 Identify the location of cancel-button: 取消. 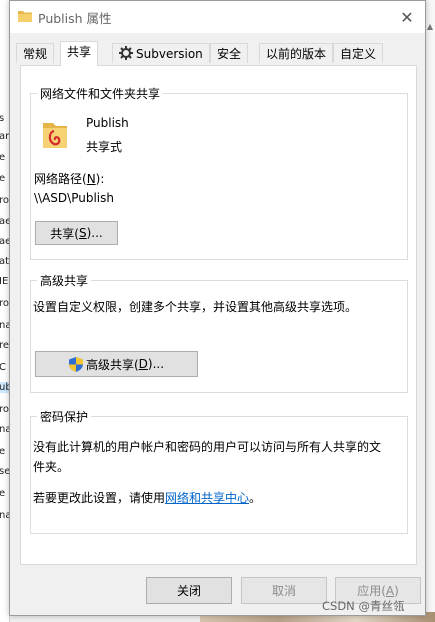
(284, 590).